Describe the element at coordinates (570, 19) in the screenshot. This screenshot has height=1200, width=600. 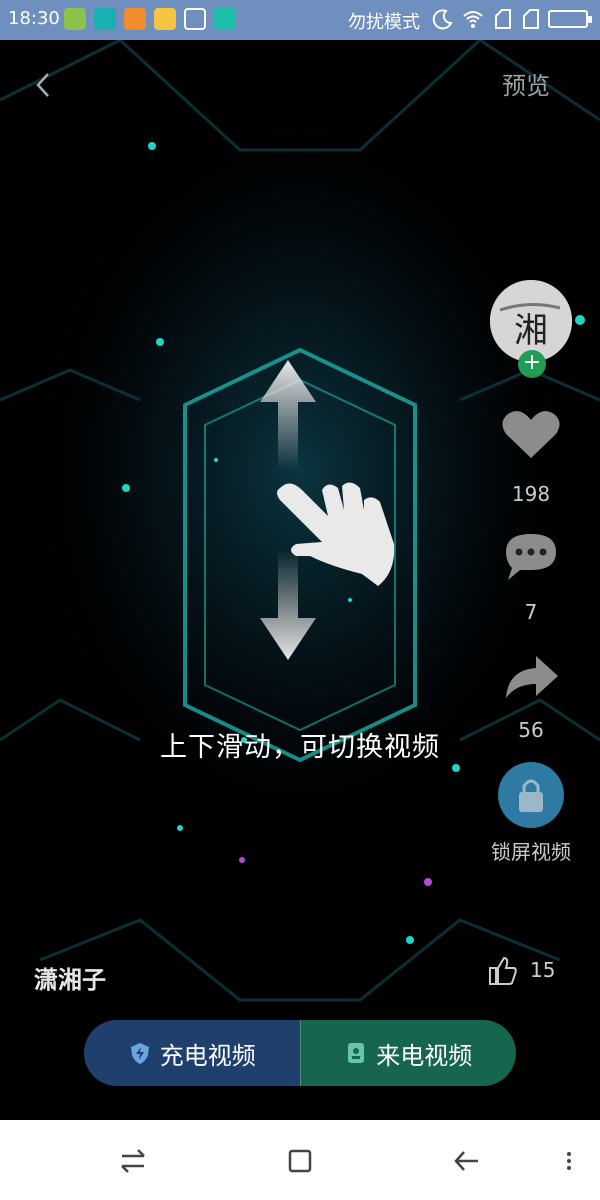
I see `battery-icon` at that location.